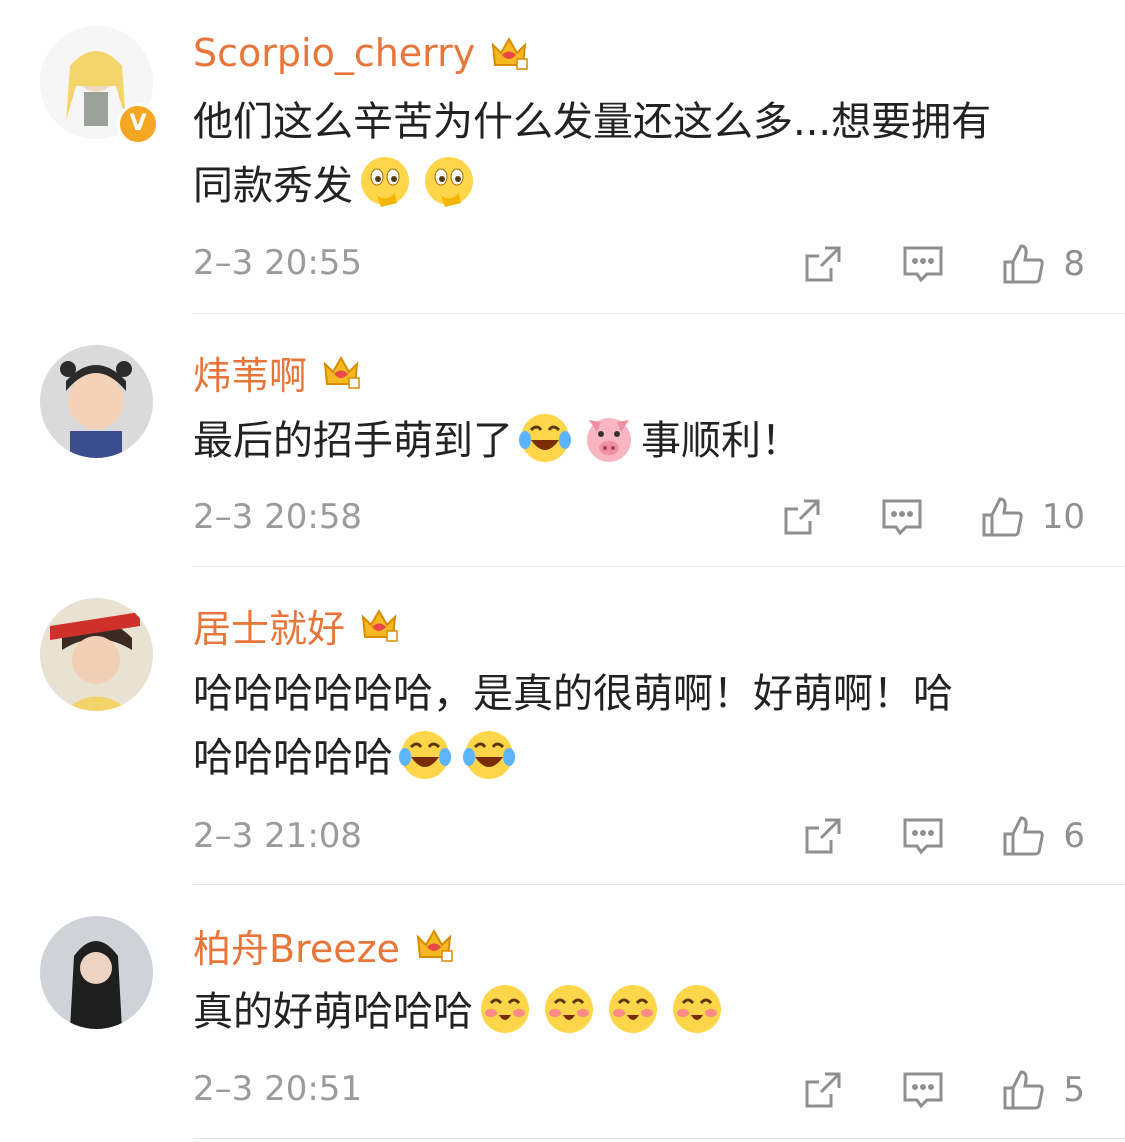  Describe the element at coordinates (334, 53) in the screenshot. I see `username: Scorpio_cherry` at that location.